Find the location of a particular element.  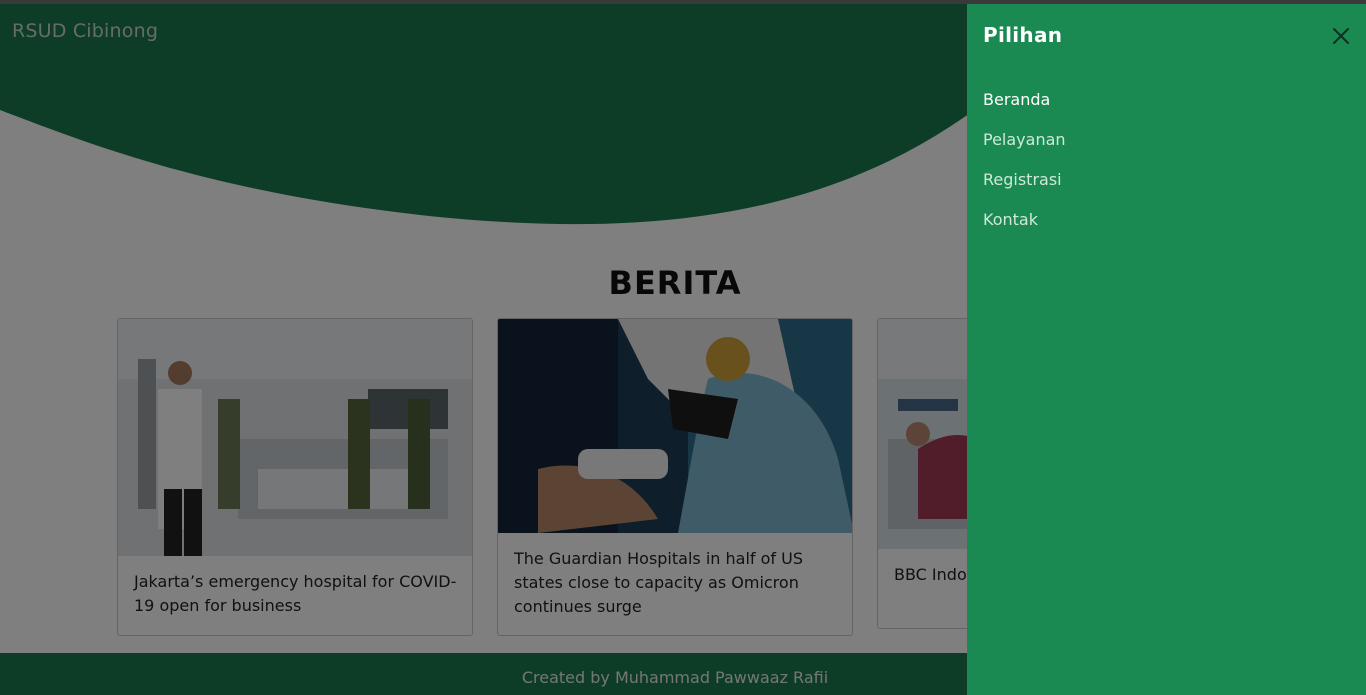

nav-item-beranda: Beranda is located at coordinates (1024, 110).